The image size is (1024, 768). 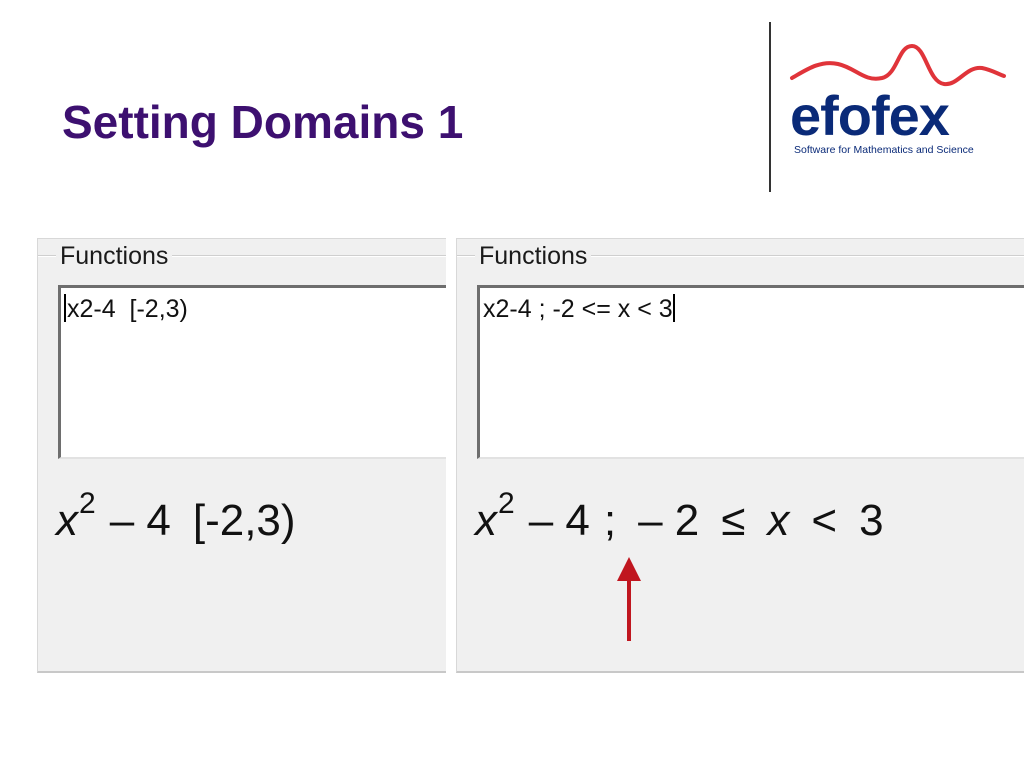 What do you see at coordinates (884, 150) in the screenshot?
I see `logo-tagline: Software for Mathematics and Science` at bounding box center [884, 150].